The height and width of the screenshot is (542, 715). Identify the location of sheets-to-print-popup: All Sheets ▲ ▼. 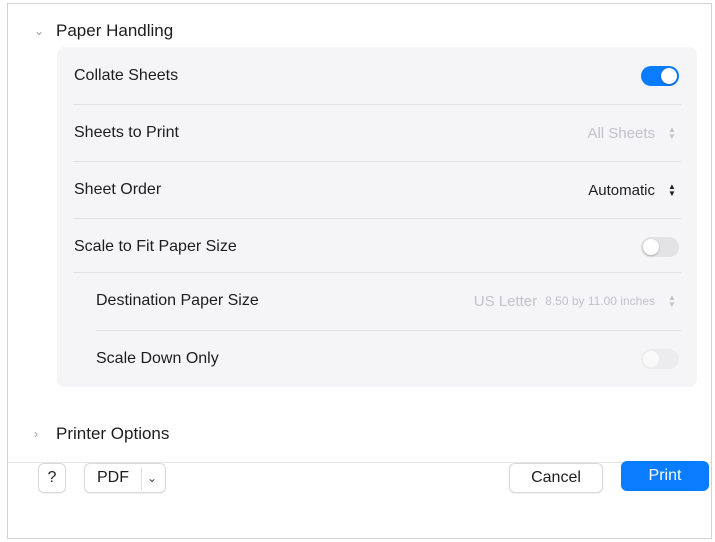
(633, 133).